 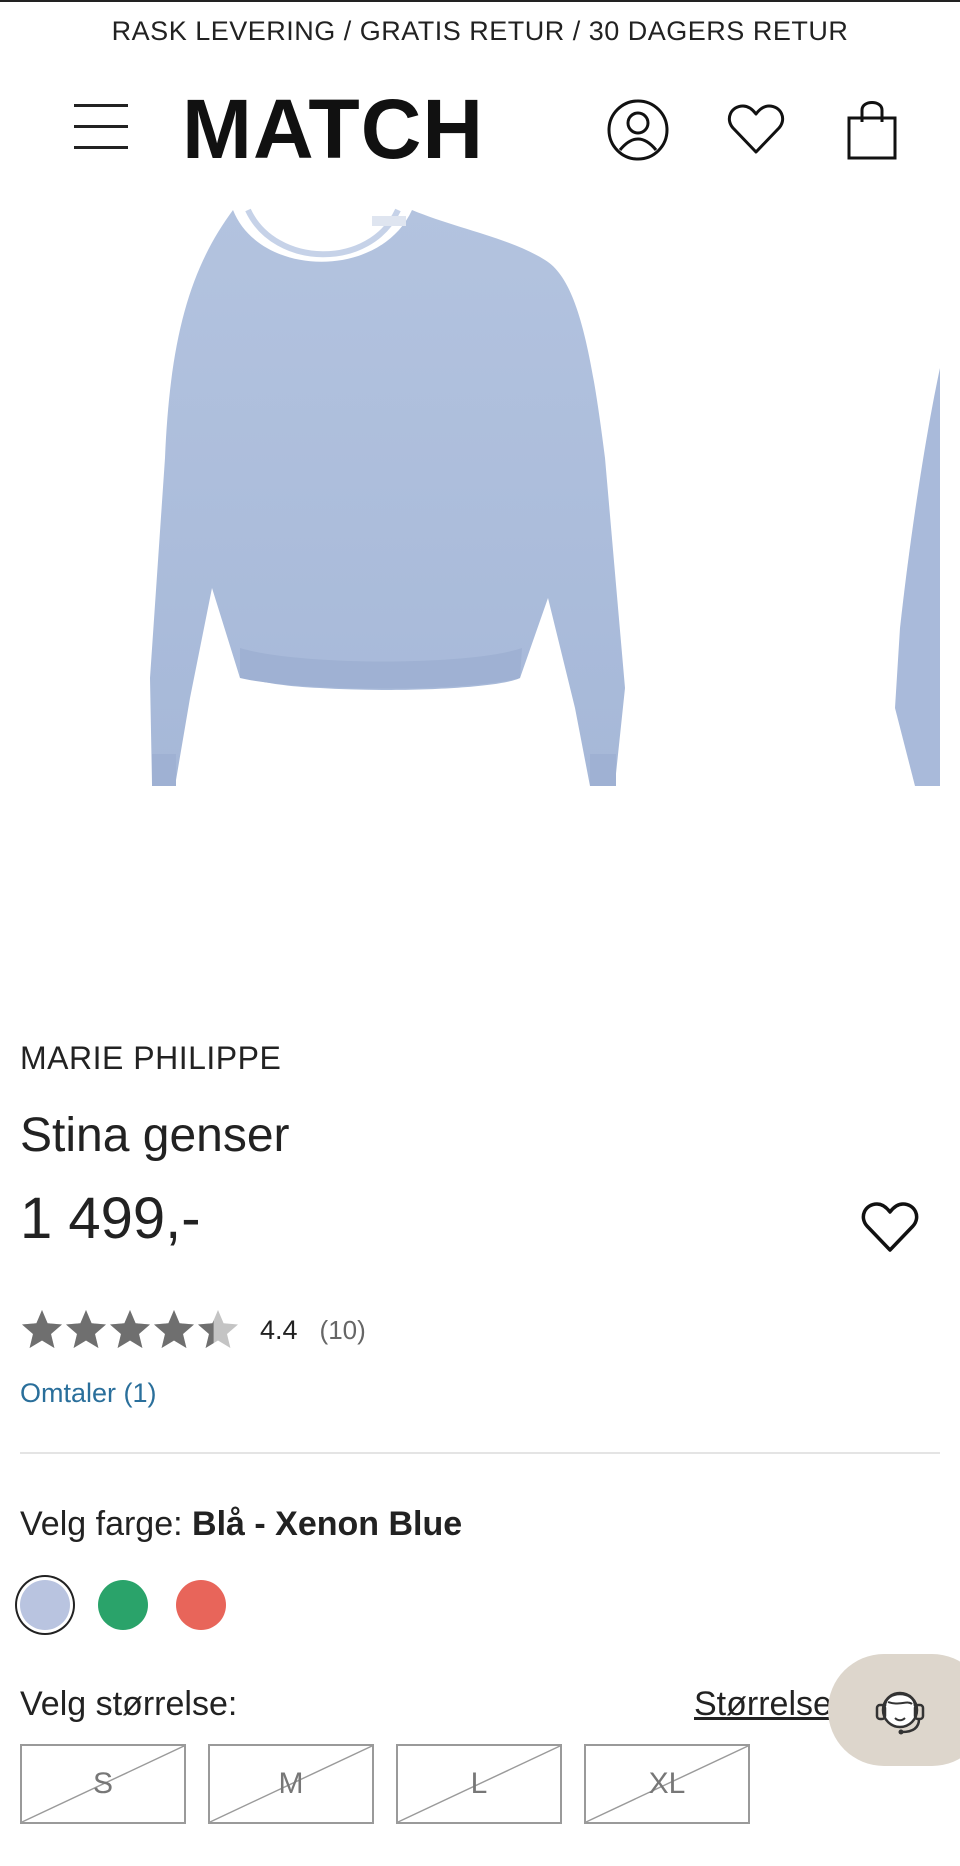 I want to click on rating-stars, so click(x=130, y=1330).